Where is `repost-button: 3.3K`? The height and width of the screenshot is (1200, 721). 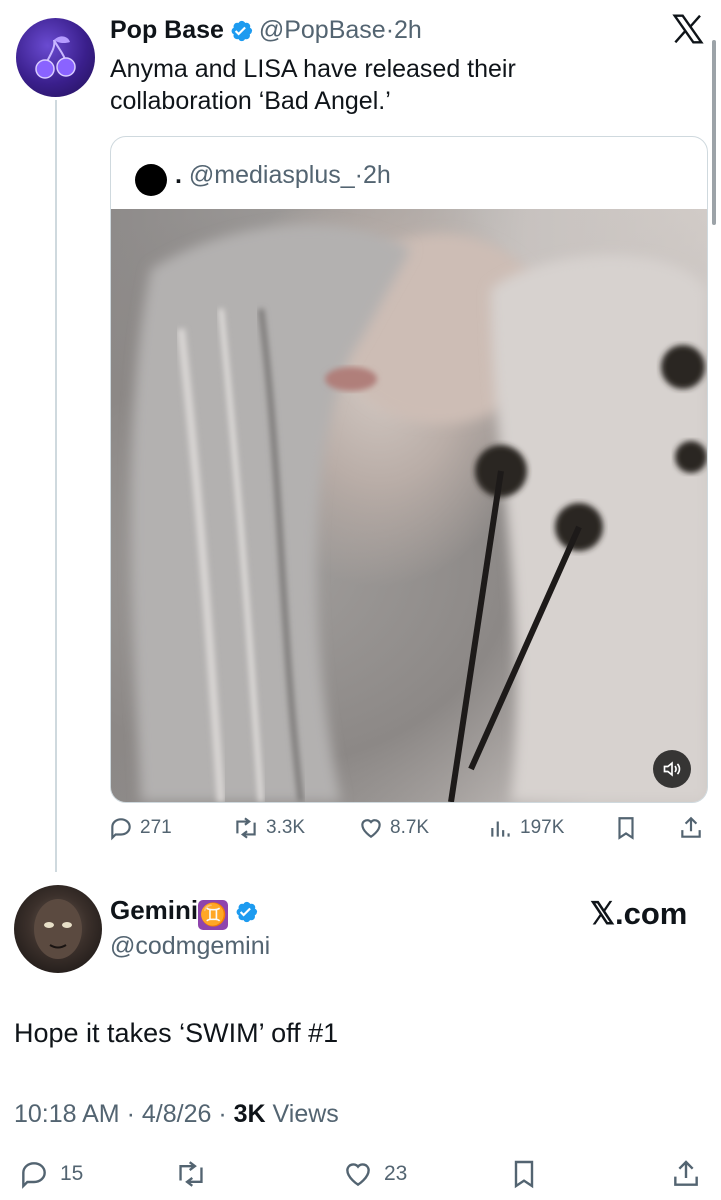
repost-button: 3.3K is located at coordinates (268, 828).